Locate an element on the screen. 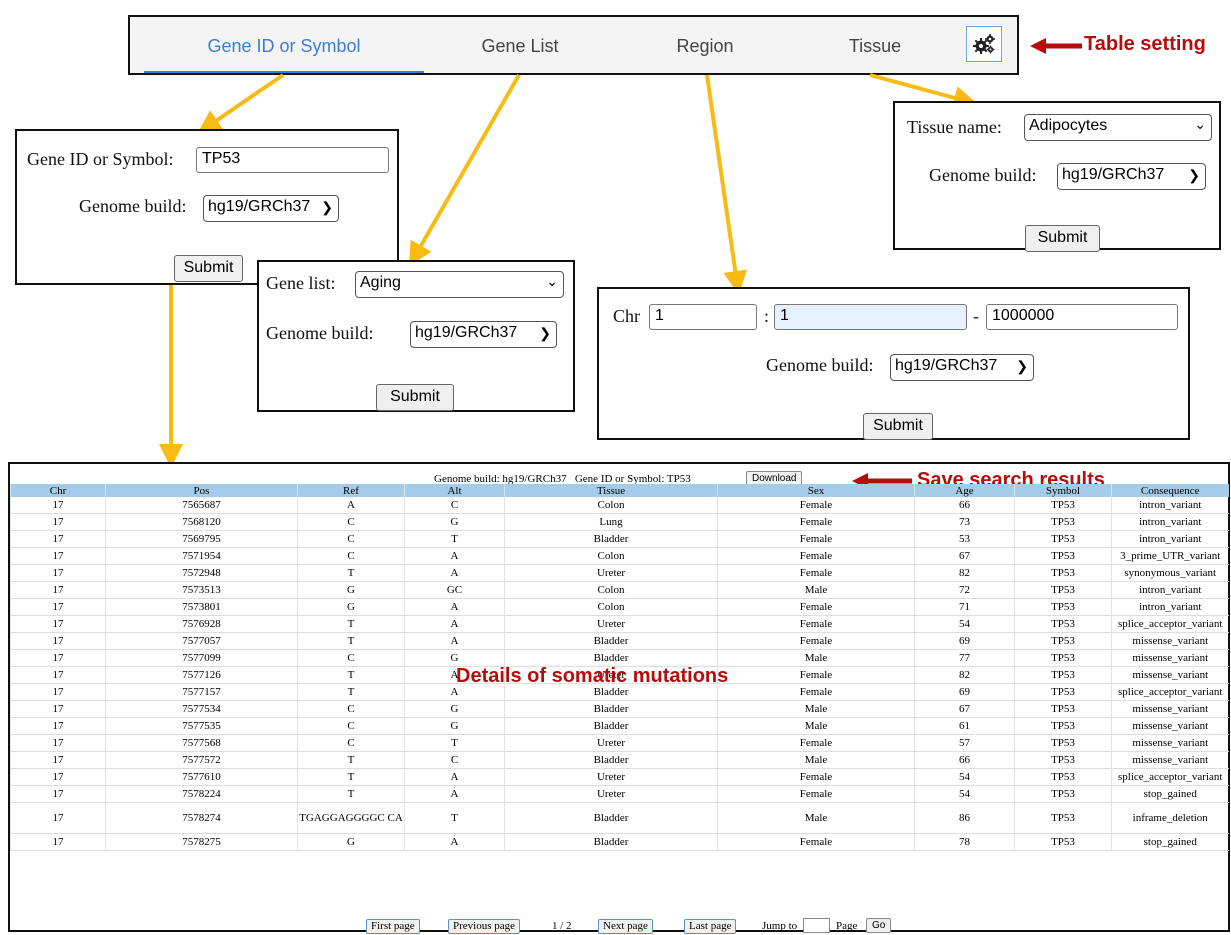 The height and width of the screenshot is (935, 1231). tissue-select: Adipocytes ⌄ is located at coordinates (1118, 127).